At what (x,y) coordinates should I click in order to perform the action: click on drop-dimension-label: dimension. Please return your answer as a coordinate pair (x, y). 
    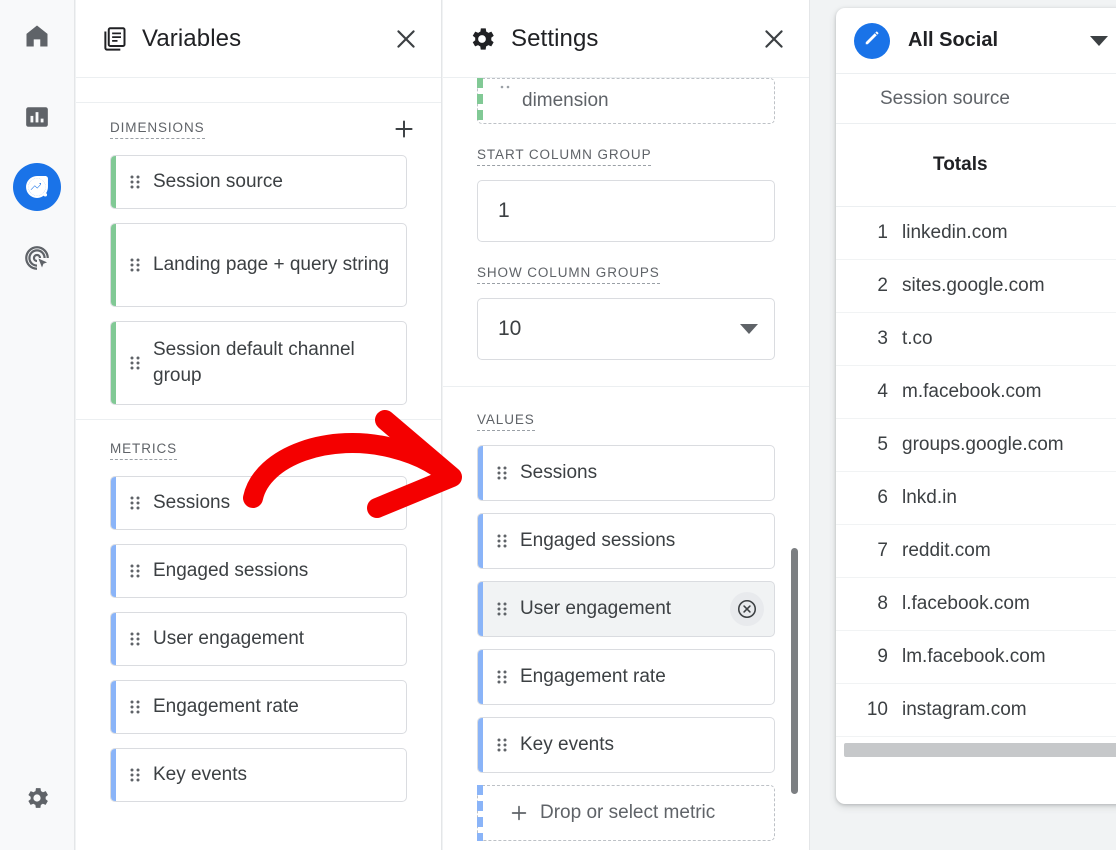
    Looking at the image, I should click on (565, 100).